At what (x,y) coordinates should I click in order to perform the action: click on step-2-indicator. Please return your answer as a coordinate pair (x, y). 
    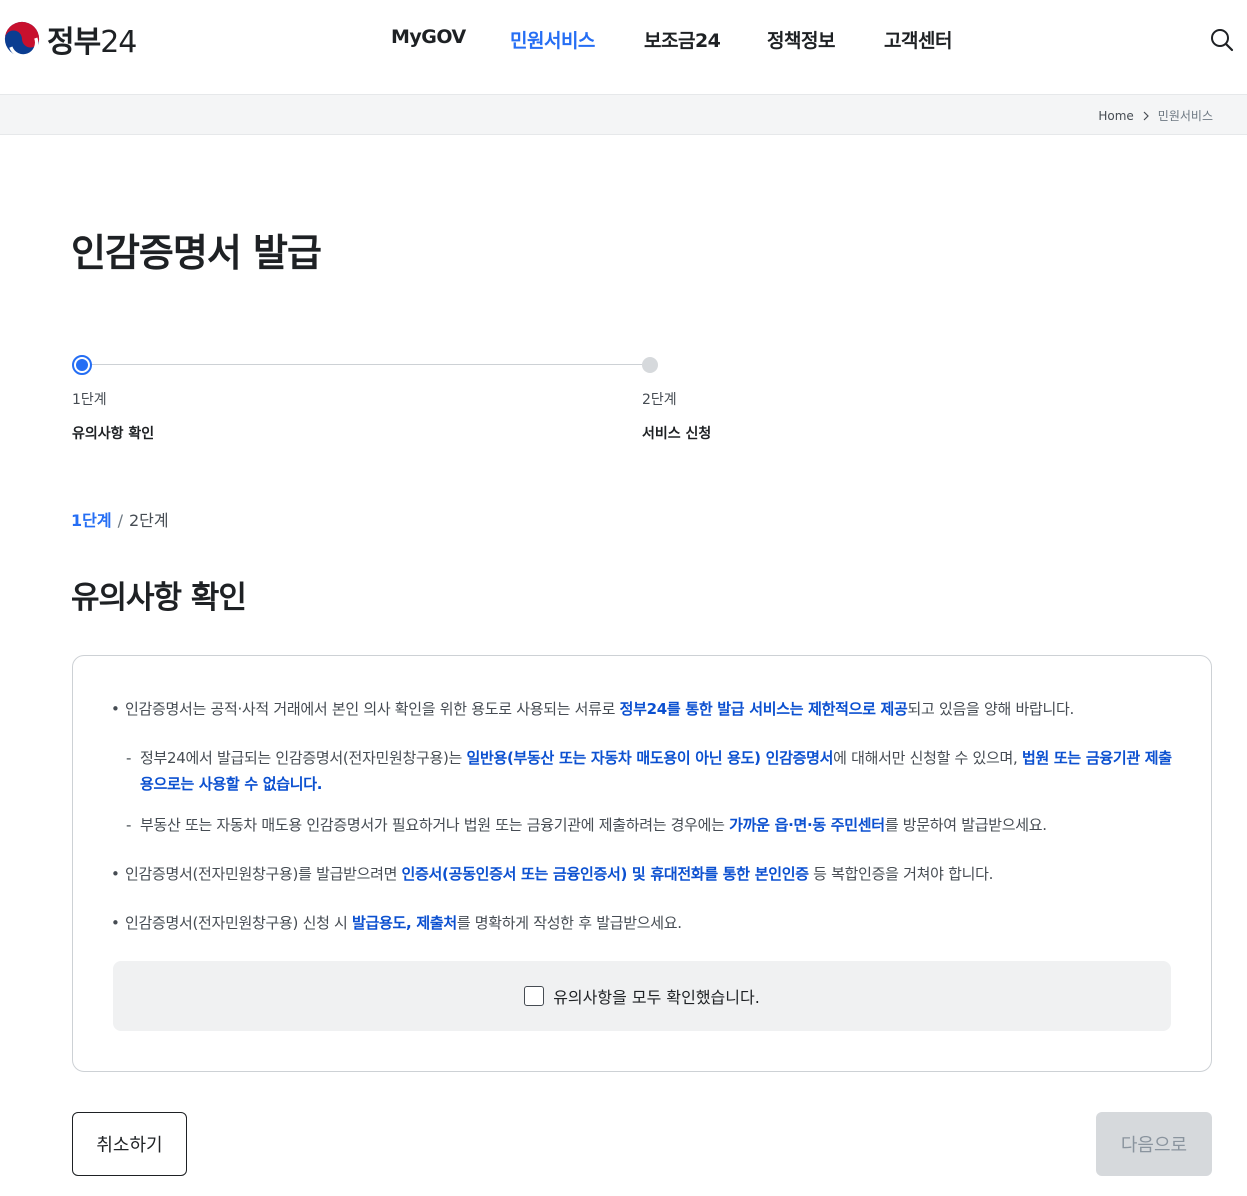
    Looking at the image, I should click on (650, 365).